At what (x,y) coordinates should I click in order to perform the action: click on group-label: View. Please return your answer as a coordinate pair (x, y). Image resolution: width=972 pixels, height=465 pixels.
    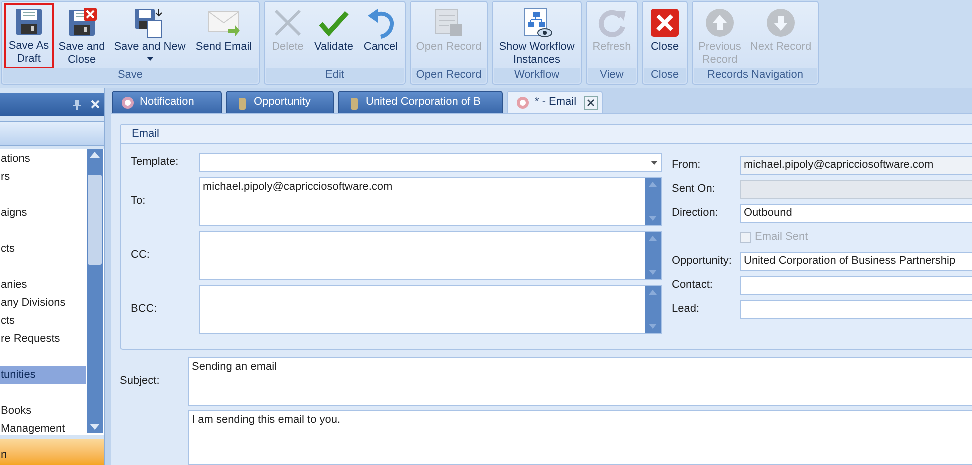
    Looking at the image, I should click on (612, 75).